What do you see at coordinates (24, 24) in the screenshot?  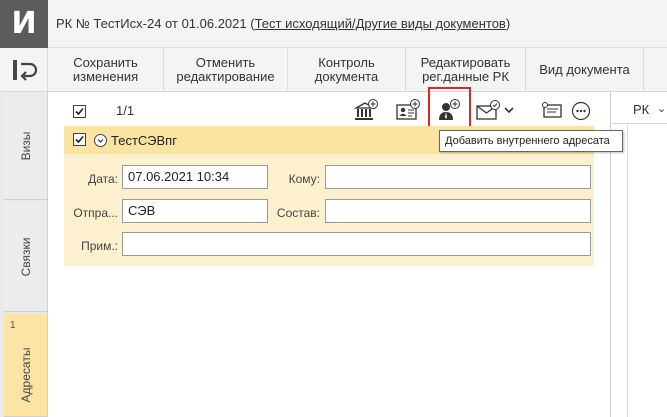 I see `app-logo: И` at bounding box center [24, 24].